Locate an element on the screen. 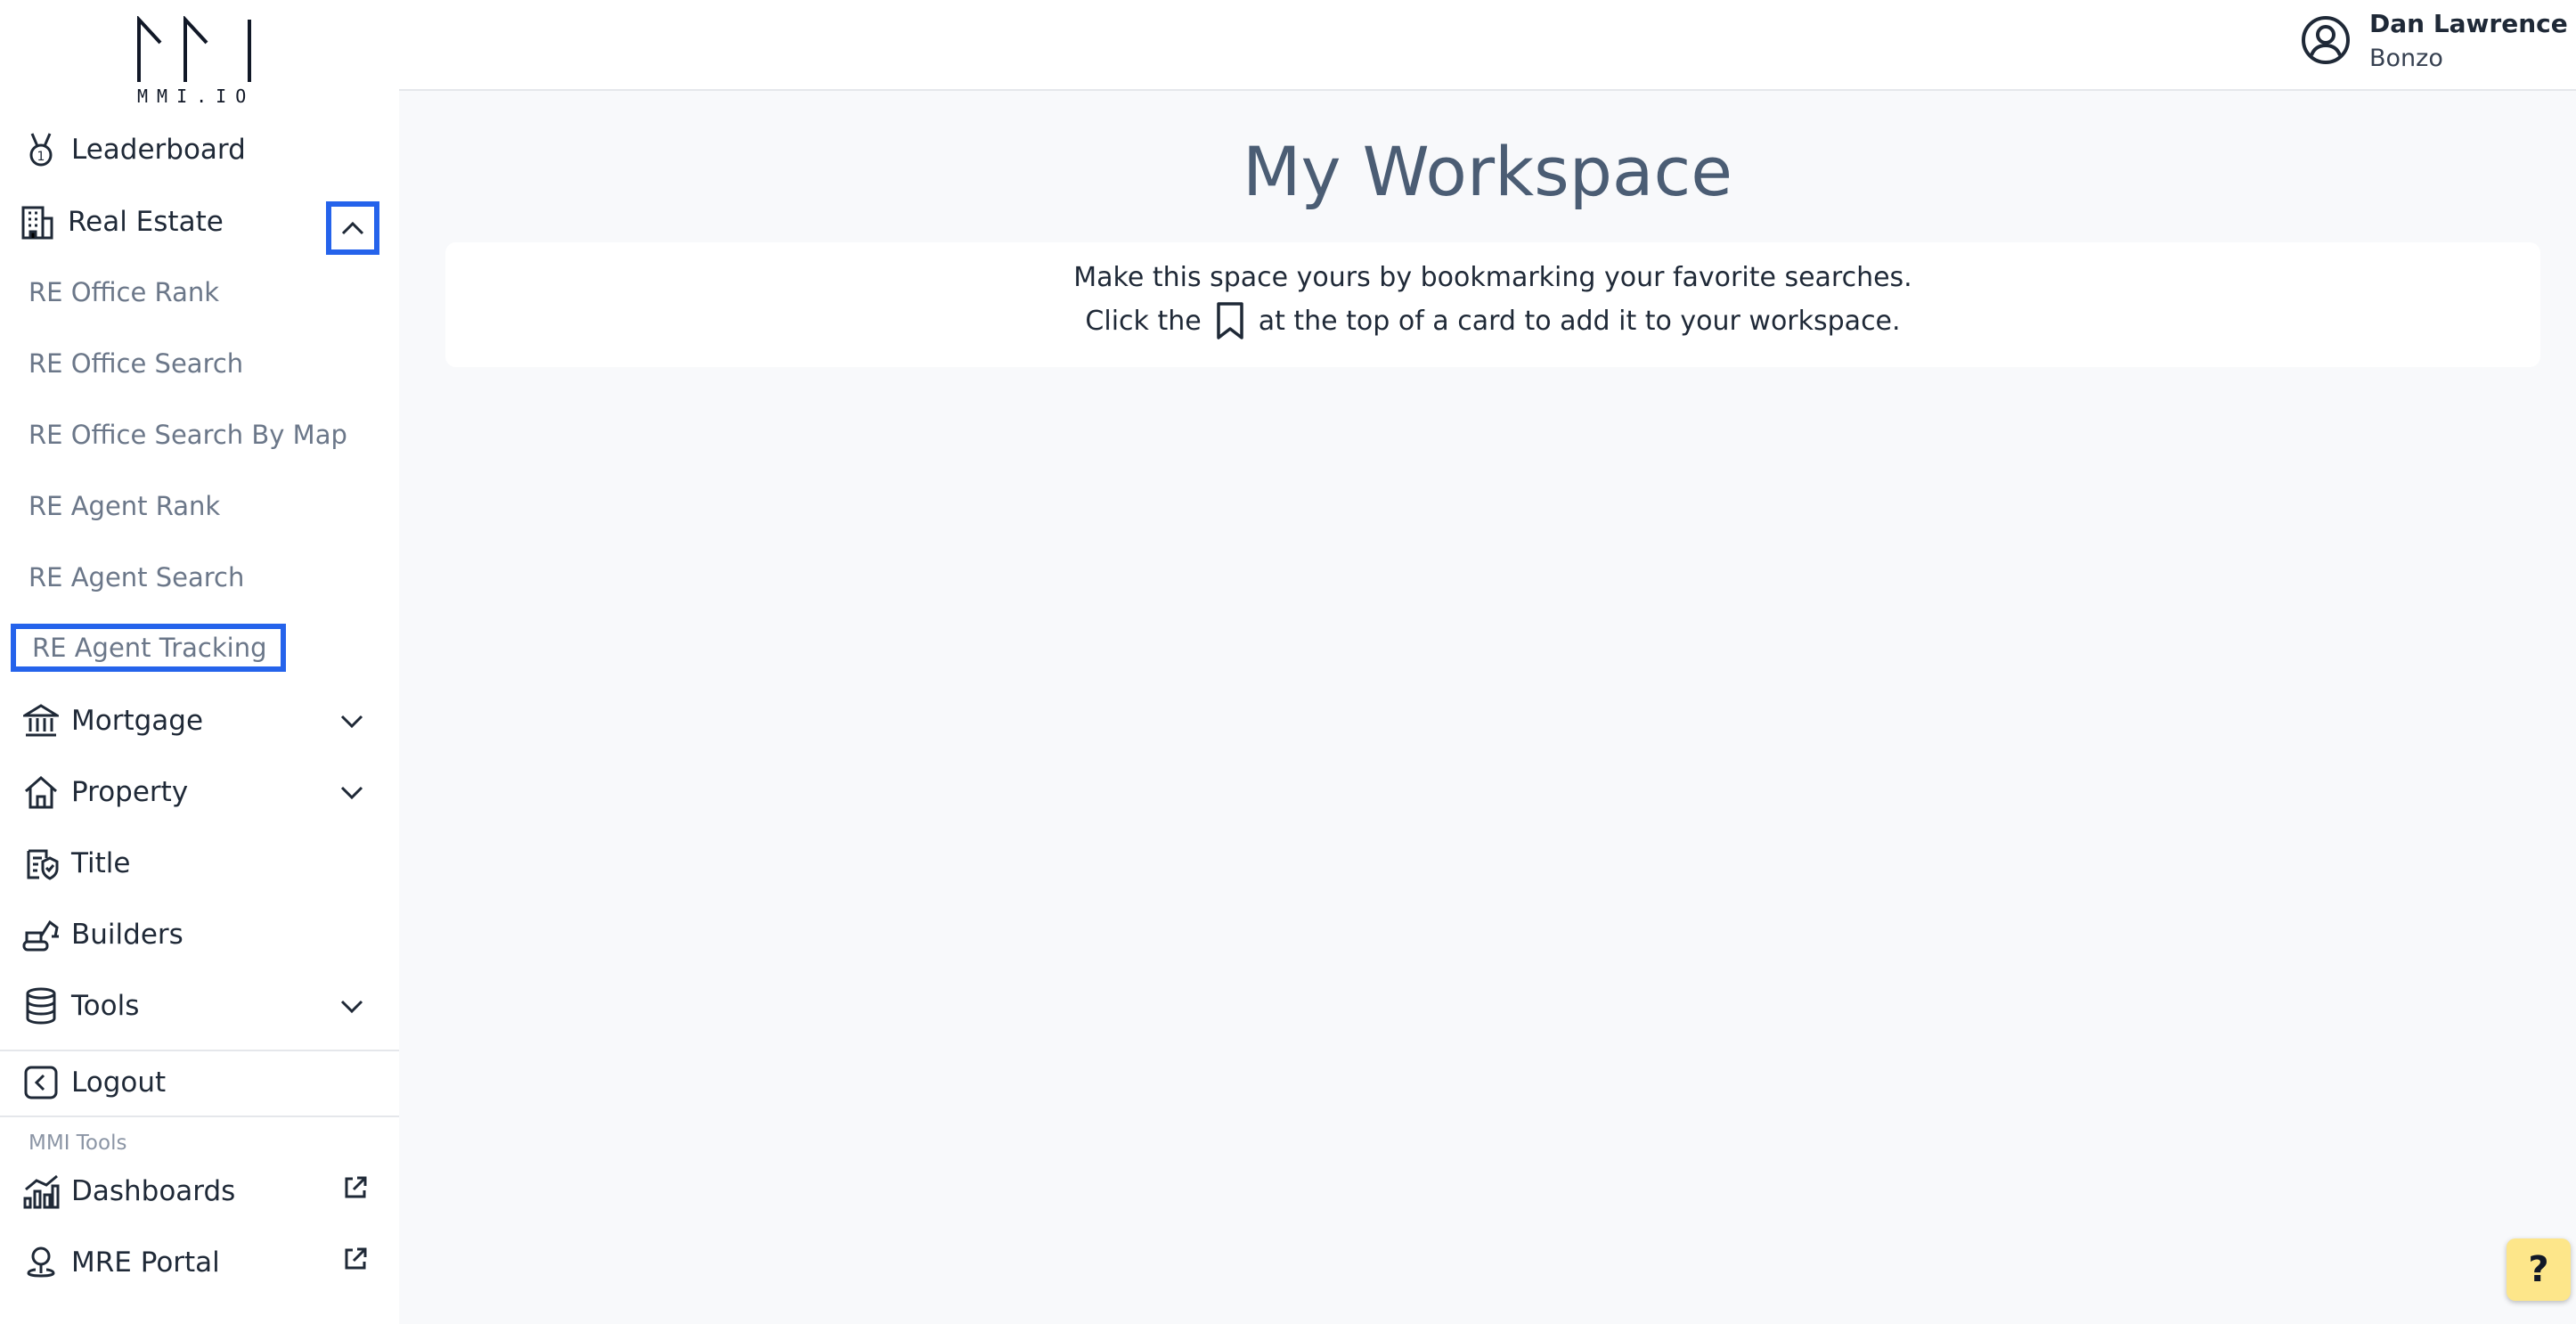  sidebar-item-label: Title is located at coordinates (101, 863).